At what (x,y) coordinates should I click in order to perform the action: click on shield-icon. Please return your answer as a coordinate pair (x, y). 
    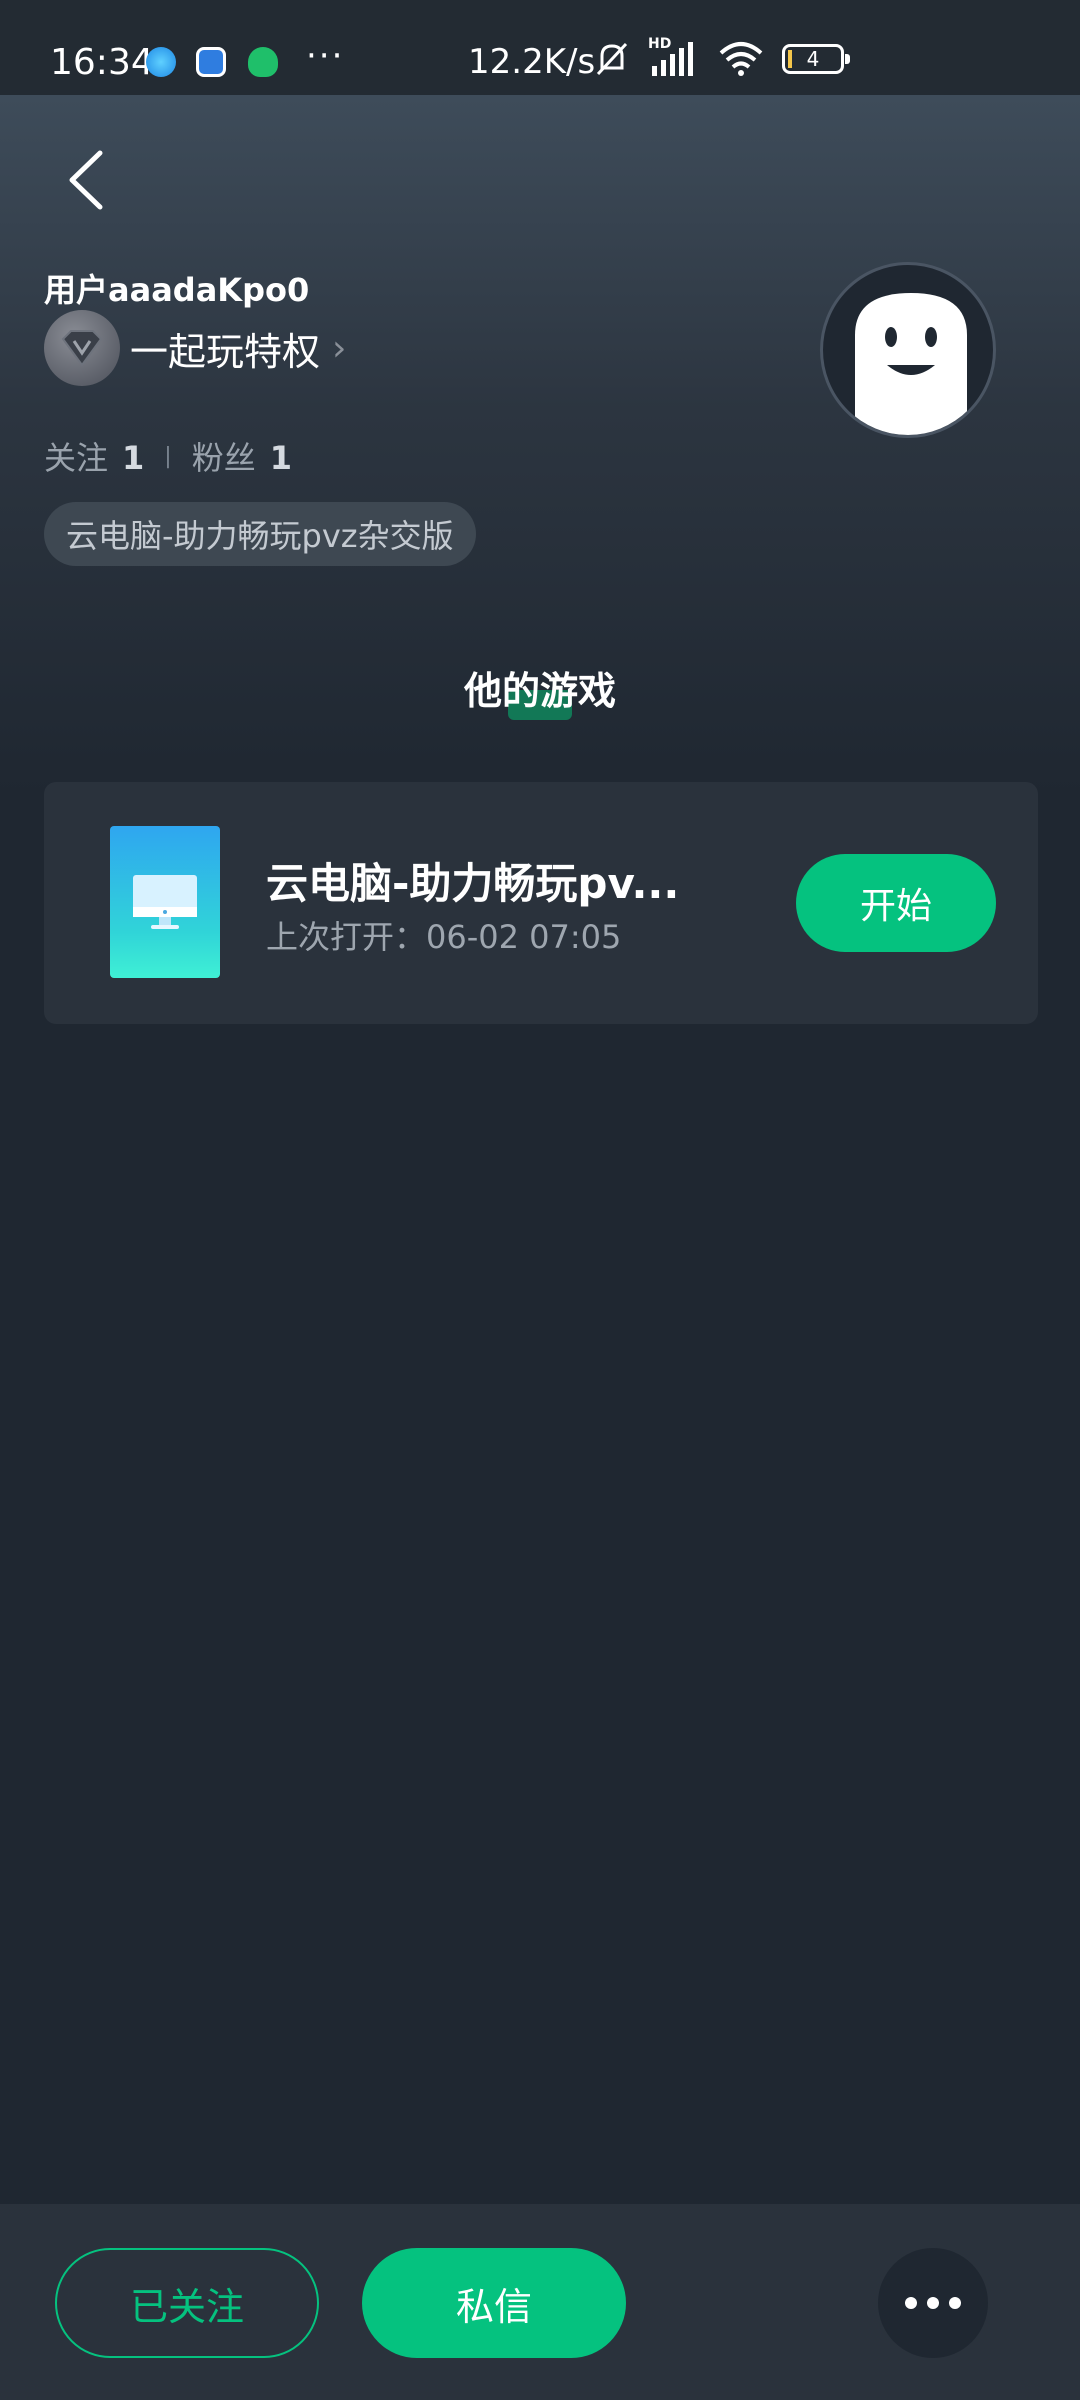
    Looking at the image, I should click on (263, 62).